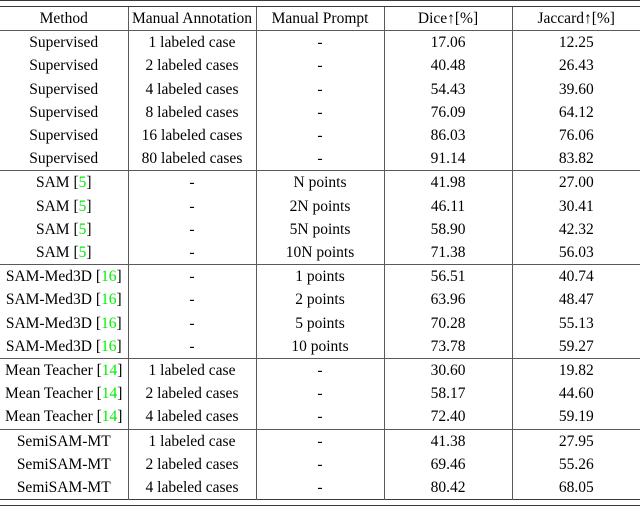 The image size is (640, 520). Describe the element at coordinates (576, 417) in the screenshot. I see `cell-jaccard: 59.19` at that location.